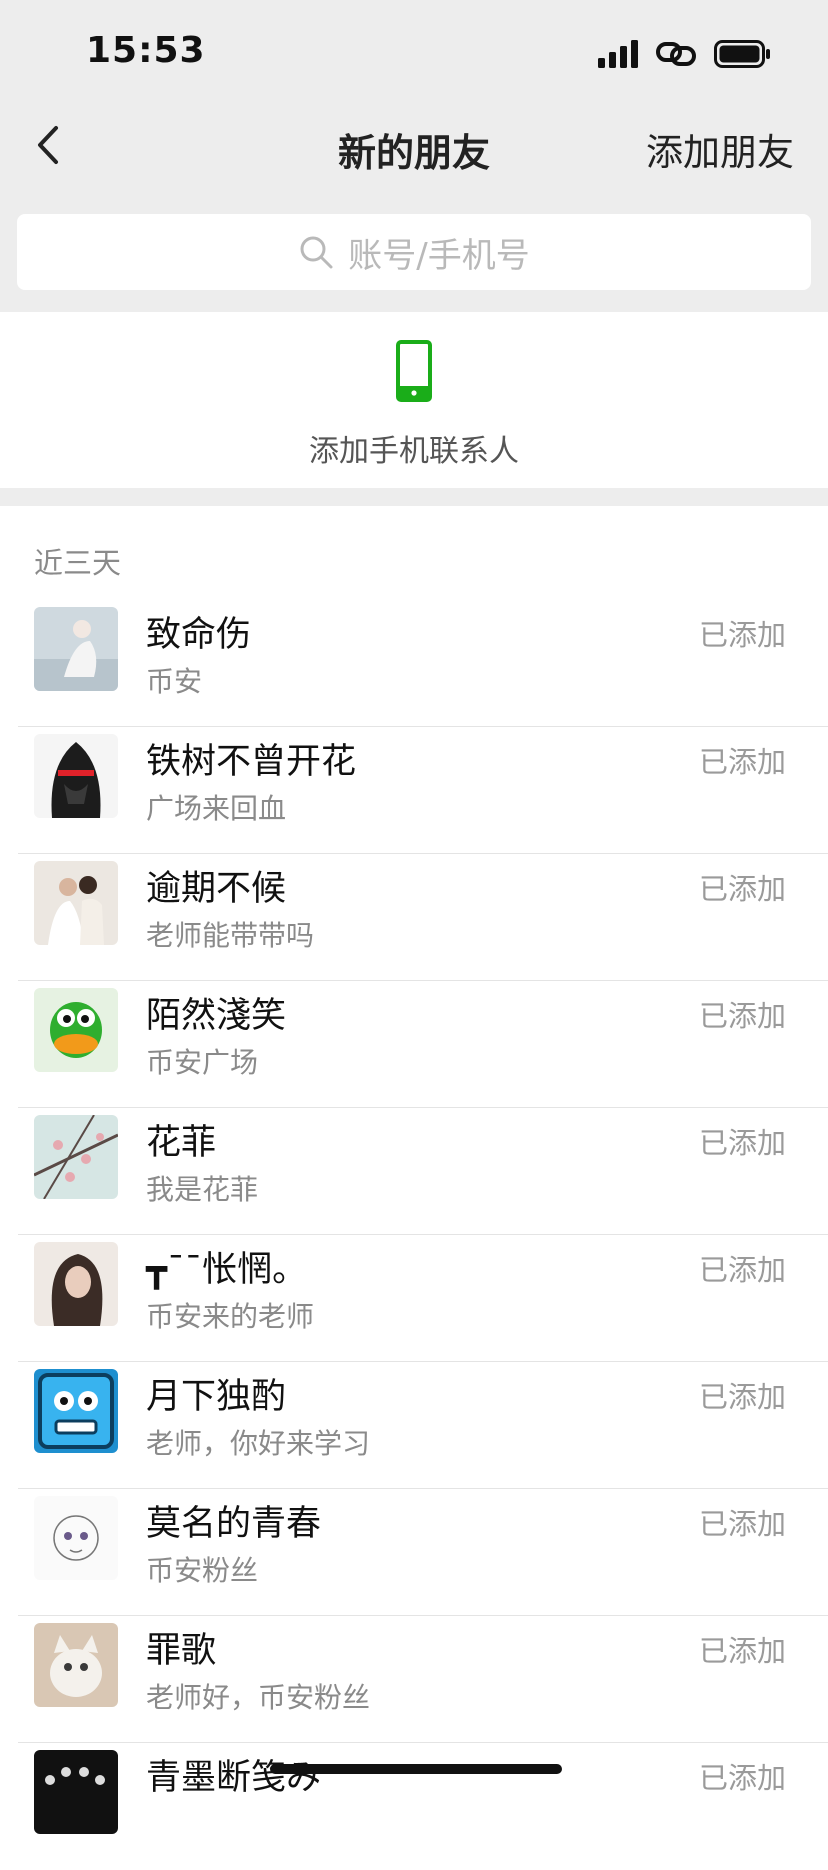 The width and height of the screenshot is (828, 1870). I want to click on search-placeholder: 账号/手机号, so click(439, 255).